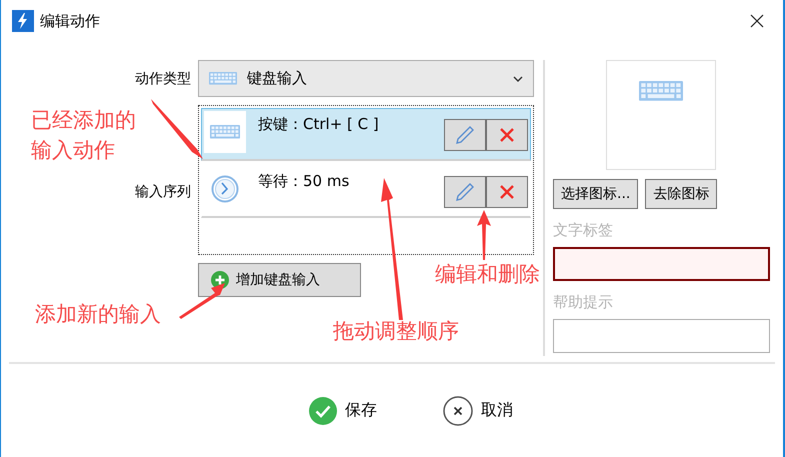  Describe the element at coordinates (323, 410) in the screenshot. I see `check-icon` at that location.